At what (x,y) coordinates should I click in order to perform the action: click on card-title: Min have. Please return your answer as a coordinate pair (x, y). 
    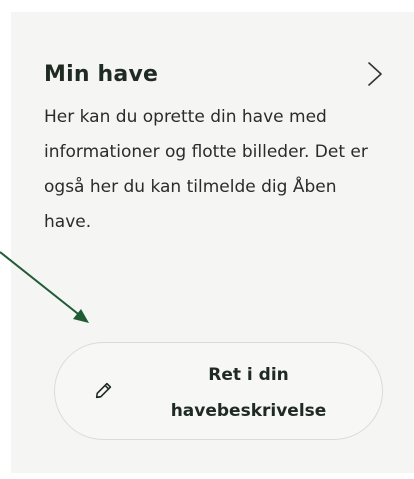
    Looking at the image, I should click on (101, 74).